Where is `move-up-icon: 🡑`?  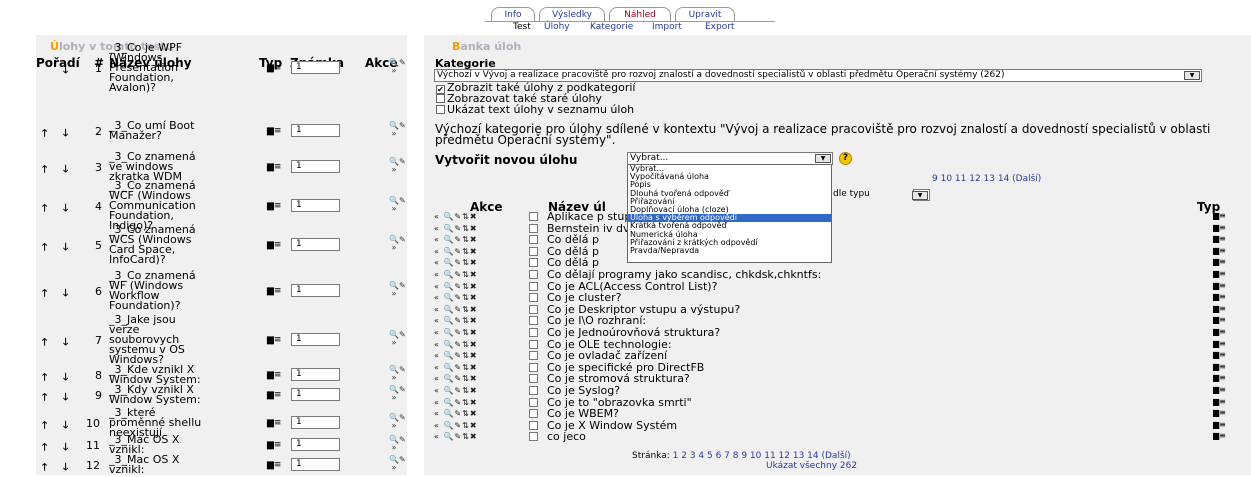
move-up-icon: 🡑 is located at coordinates (44, 134).